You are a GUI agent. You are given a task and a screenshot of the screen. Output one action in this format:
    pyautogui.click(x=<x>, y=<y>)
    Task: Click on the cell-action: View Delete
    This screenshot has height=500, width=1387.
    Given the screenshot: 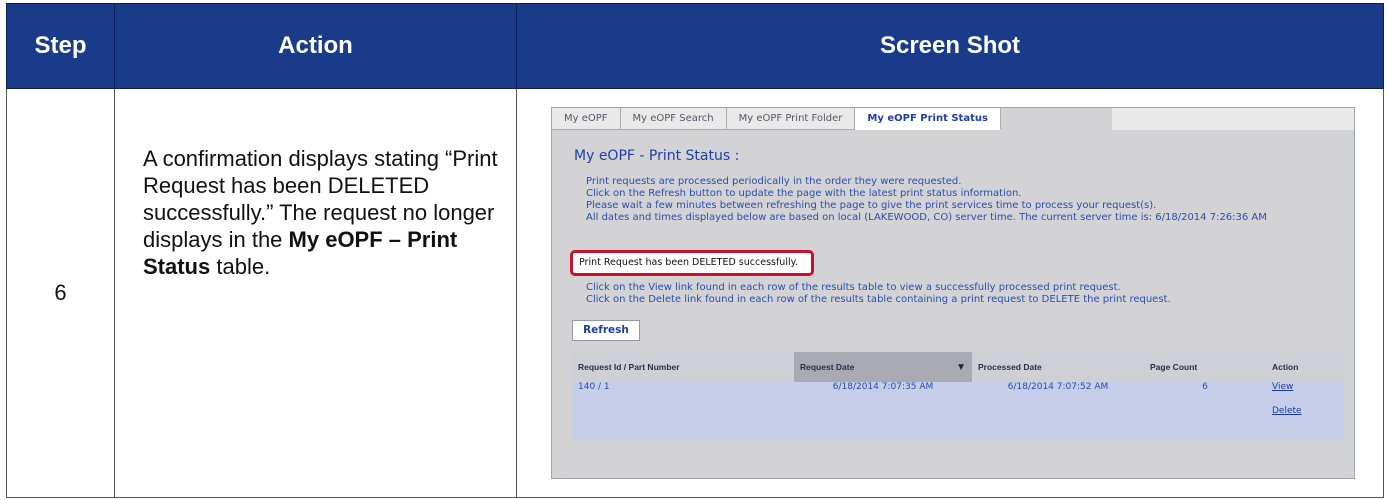 What is the action you would take?
    pyautogui.click(x=1305, y=411)
    